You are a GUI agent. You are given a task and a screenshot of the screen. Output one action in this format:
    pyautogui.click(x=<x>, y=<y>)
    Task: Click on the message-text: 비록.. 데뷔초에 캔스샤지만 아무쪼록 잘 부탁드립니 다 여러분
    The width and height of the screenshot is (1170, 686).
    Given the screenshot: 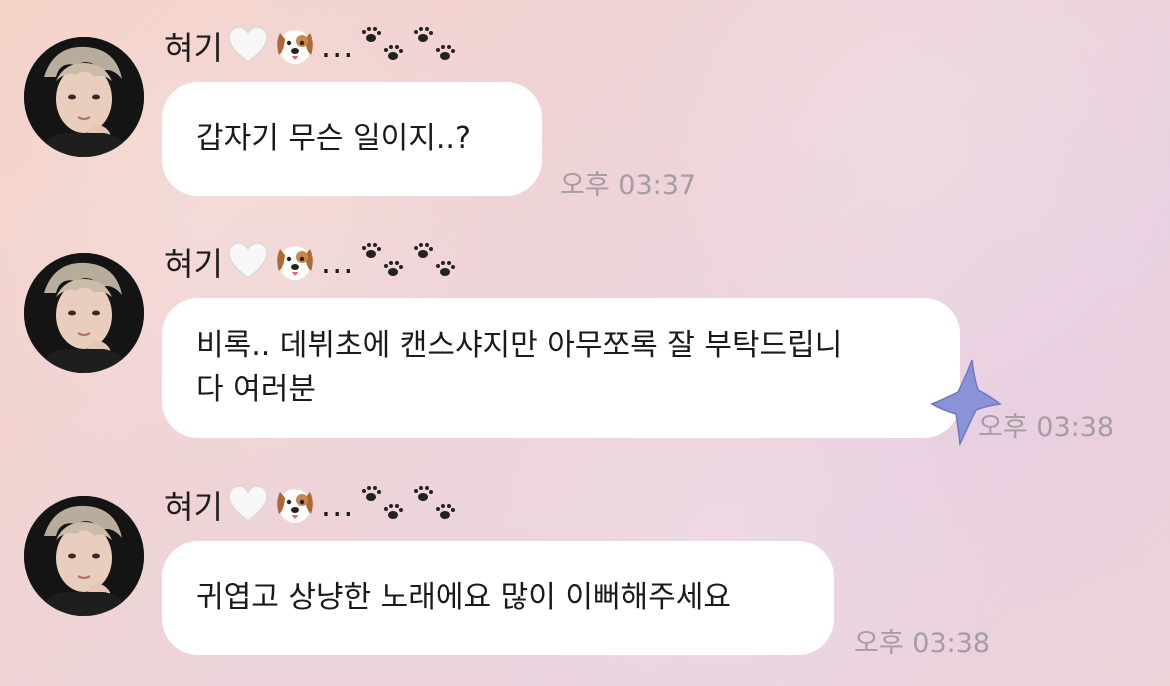 What is the action you would take?
    pyautogui.click(x=519, y=367)
    